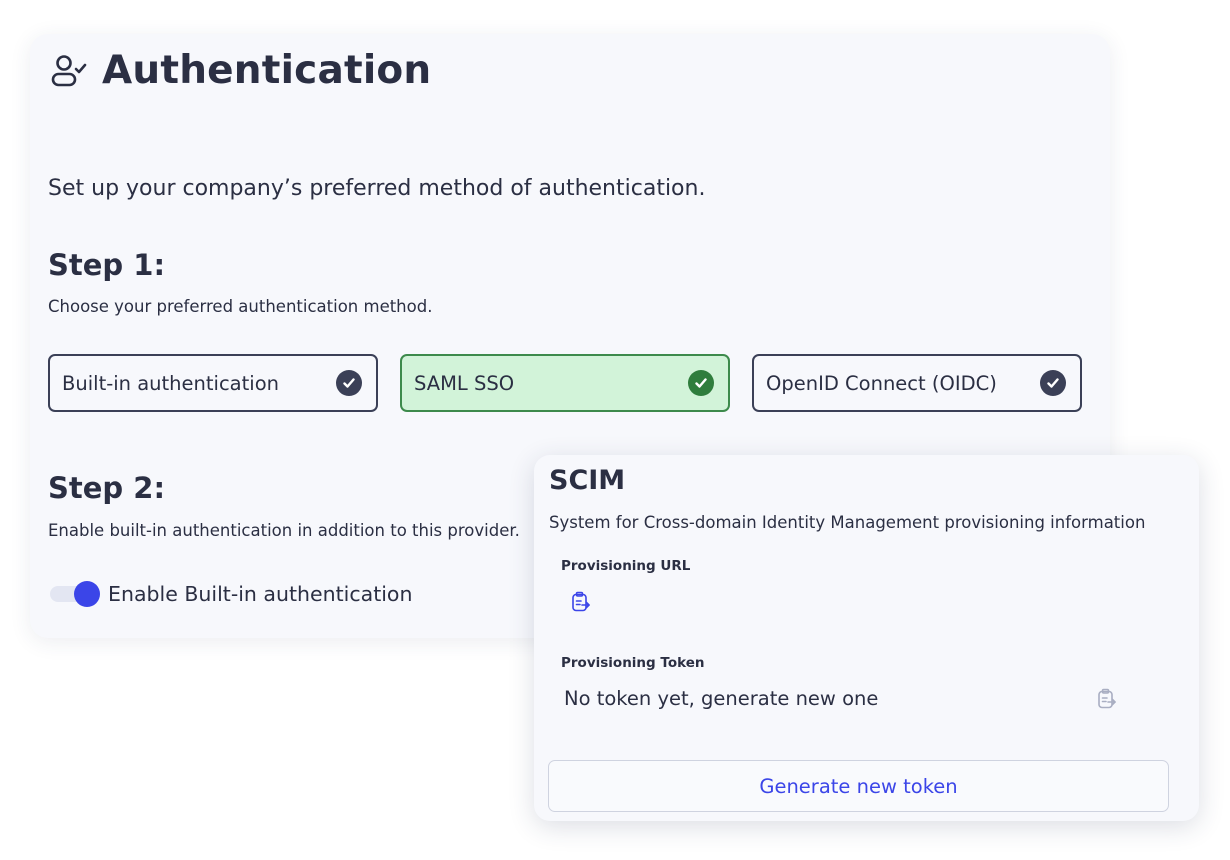 The image size is (1230, 860). Describe the element at coordinates (69, 70) in the screenshot. I see `user-check-icon` at that location.